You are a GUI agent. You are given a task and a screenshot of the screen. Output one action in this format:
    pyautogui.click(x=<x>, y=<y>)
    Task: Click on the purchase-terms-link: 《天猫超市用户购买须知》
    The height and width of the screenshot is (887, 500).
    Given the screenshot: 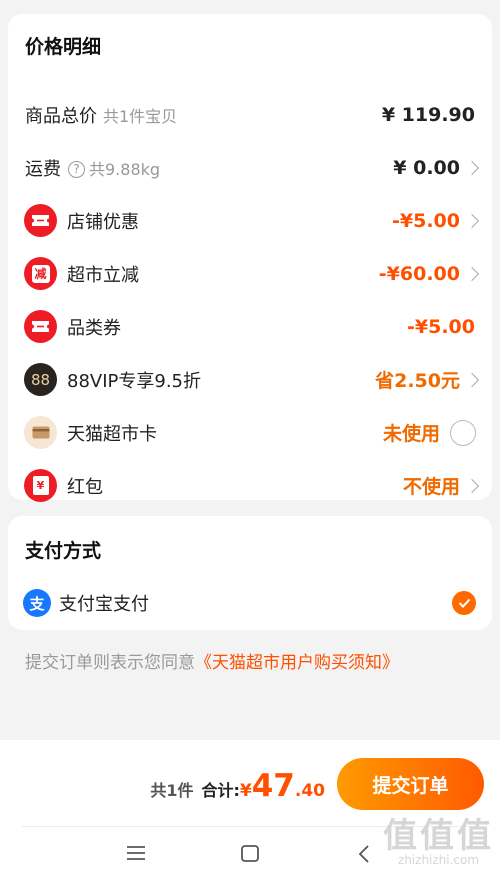 What is the action you would take?
    pyautogui.click(x=297, y=663)
    